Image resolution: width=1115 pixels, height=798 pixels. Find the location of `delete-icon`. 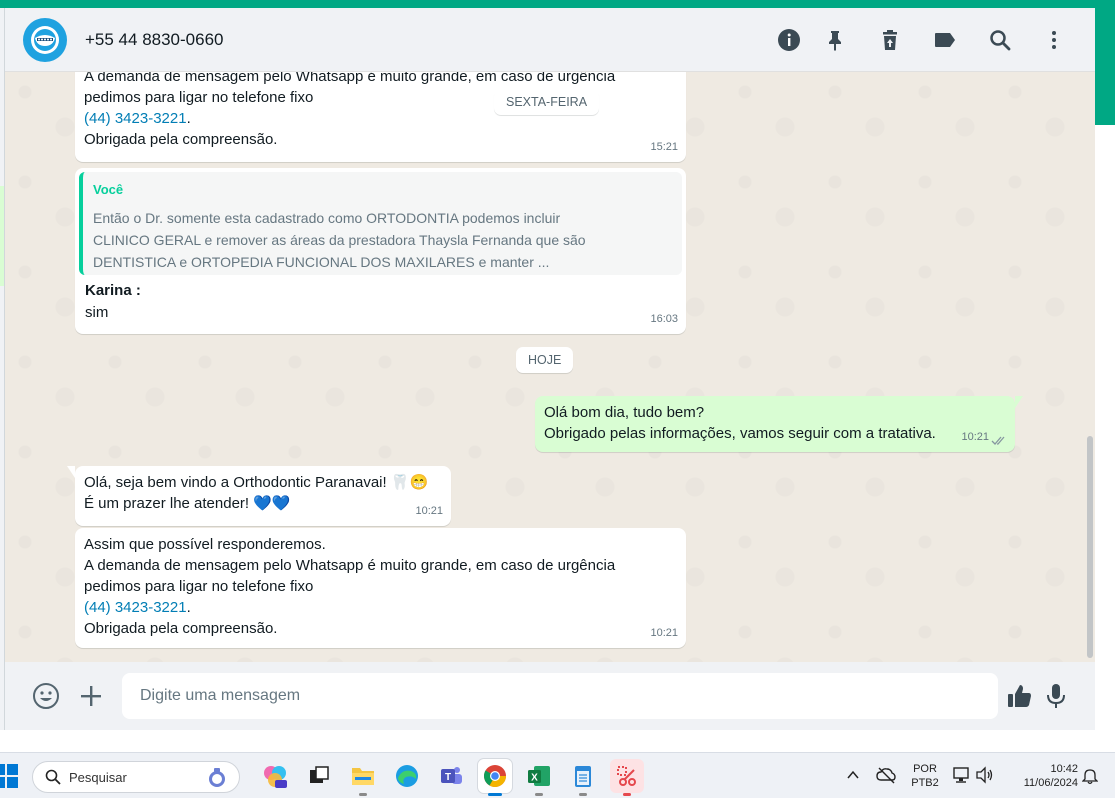

delete-icon is located at coordinates (890, 40).